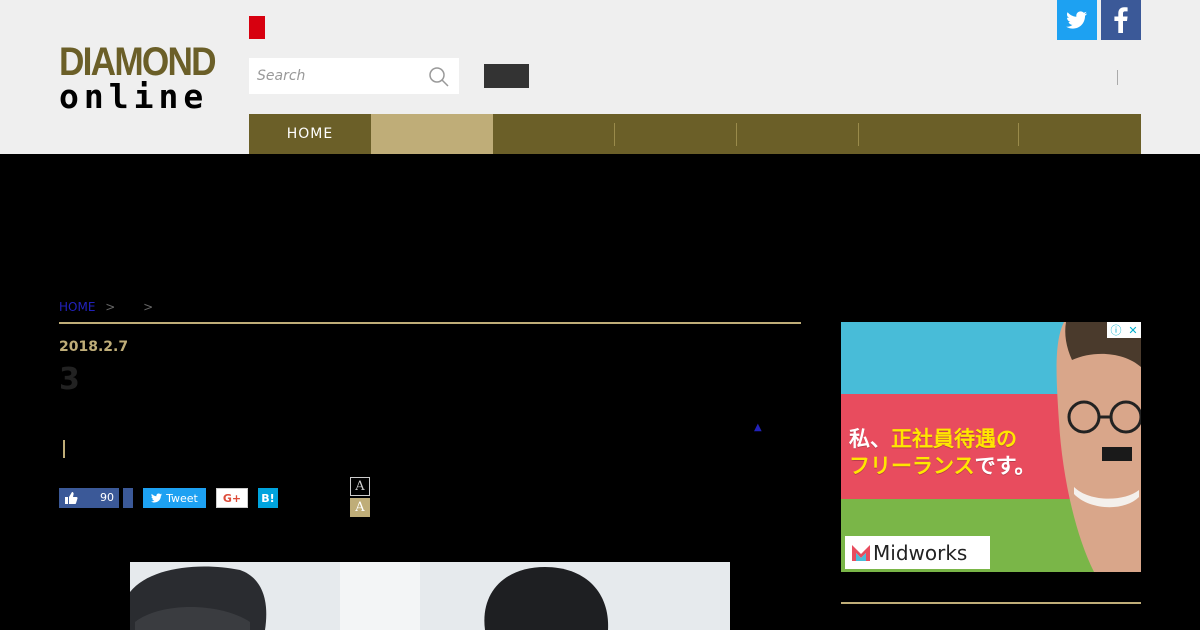 Image resolution: width=1200 pixels, height=630 pixels. What do you see at coordinates (257, 27) in the screenshot?
I see `red-marker` at bounding box center [257, 27].